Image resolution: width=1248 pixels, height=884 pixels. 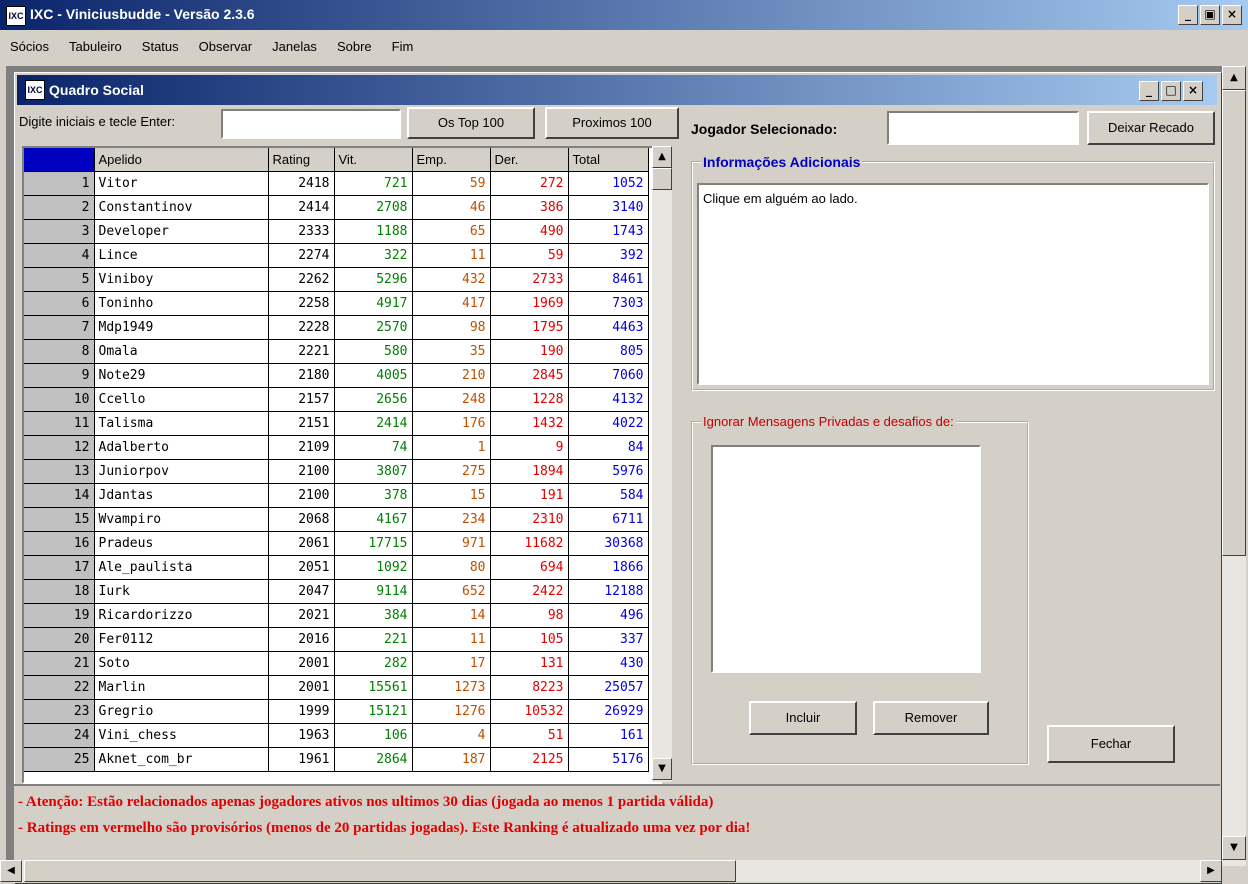 I want to click on cell-total: 1743, so click(x=608, y=231).